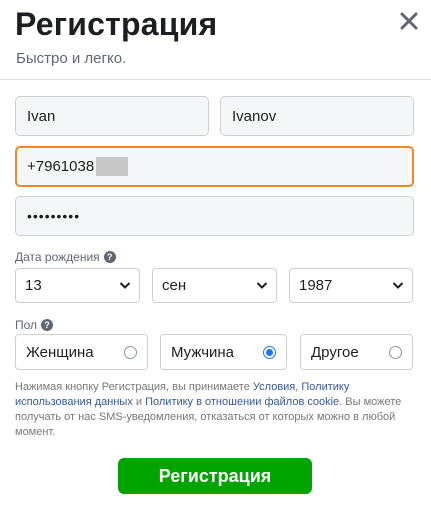 This screenshot has width=431, height=520. I want to click on year-value: 1987, so click(316, 285).